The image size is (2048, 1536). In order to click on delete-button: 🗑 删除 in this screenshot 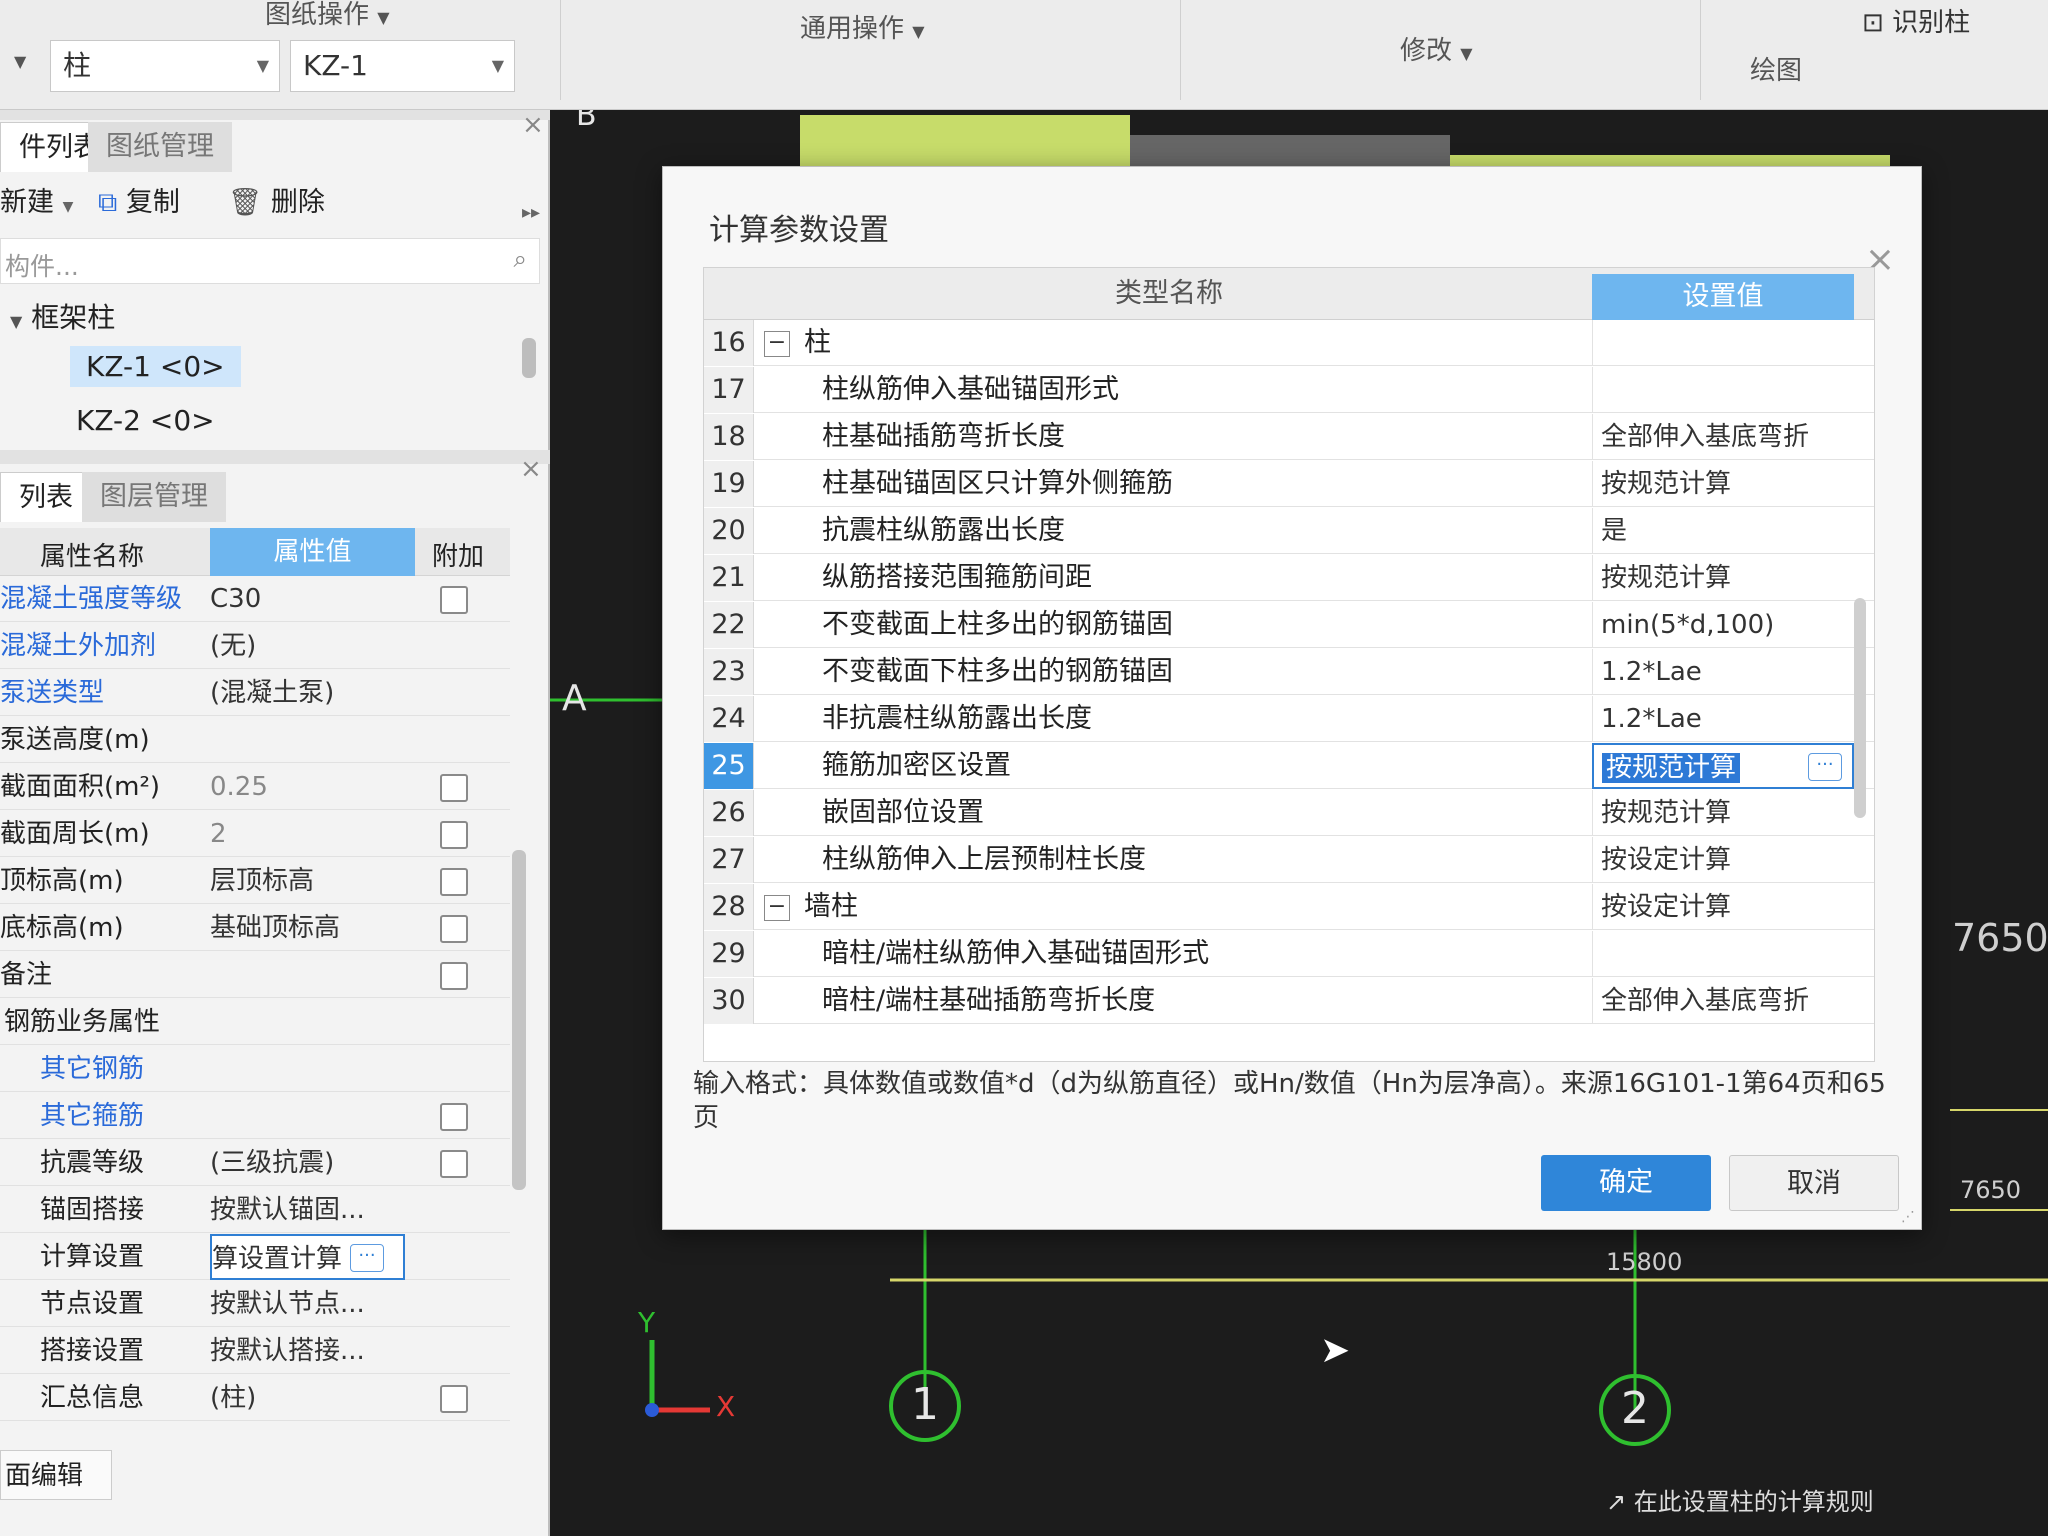, I will do `click(276, 199)`.